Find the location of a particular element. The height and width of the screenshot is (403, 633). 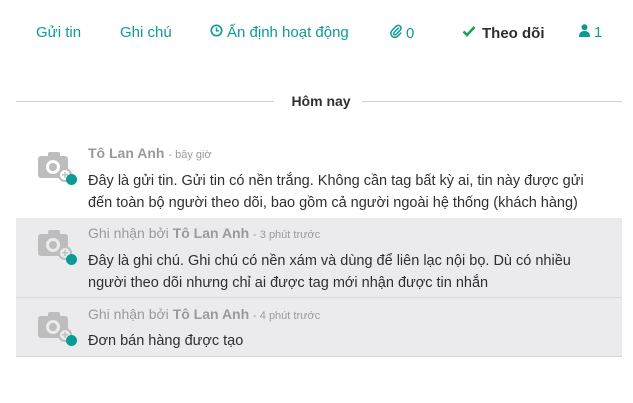

followers-button: 1 is located at coordinates (590, 32).